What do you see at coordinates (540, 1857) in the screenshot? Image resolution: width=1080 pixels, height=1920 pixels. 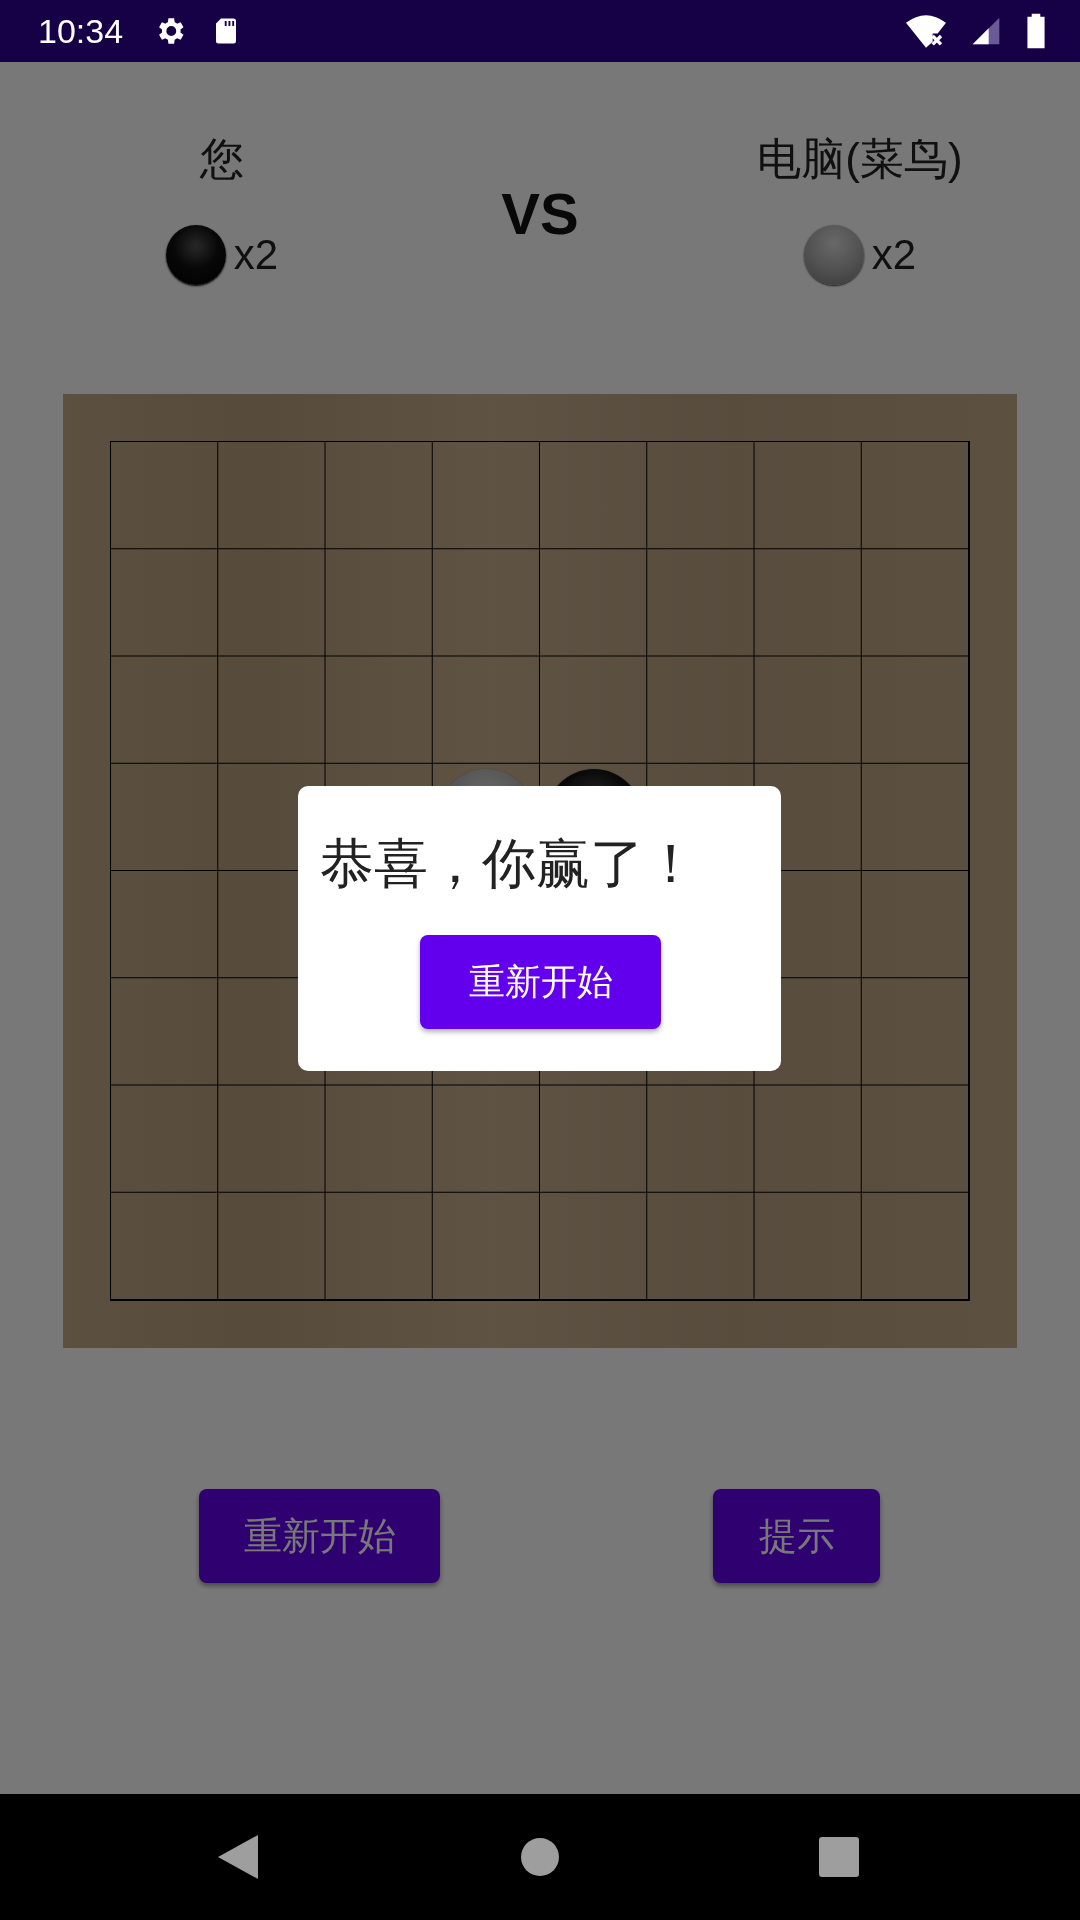 I see `home-icon` at bounding box center [540, 1857].